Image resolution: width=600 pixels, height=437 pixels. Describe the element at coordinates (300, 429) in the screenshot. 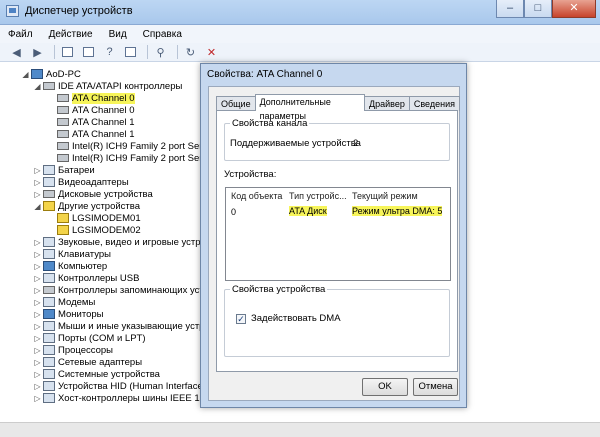

I see `horizontal-scrollbar` at that location.